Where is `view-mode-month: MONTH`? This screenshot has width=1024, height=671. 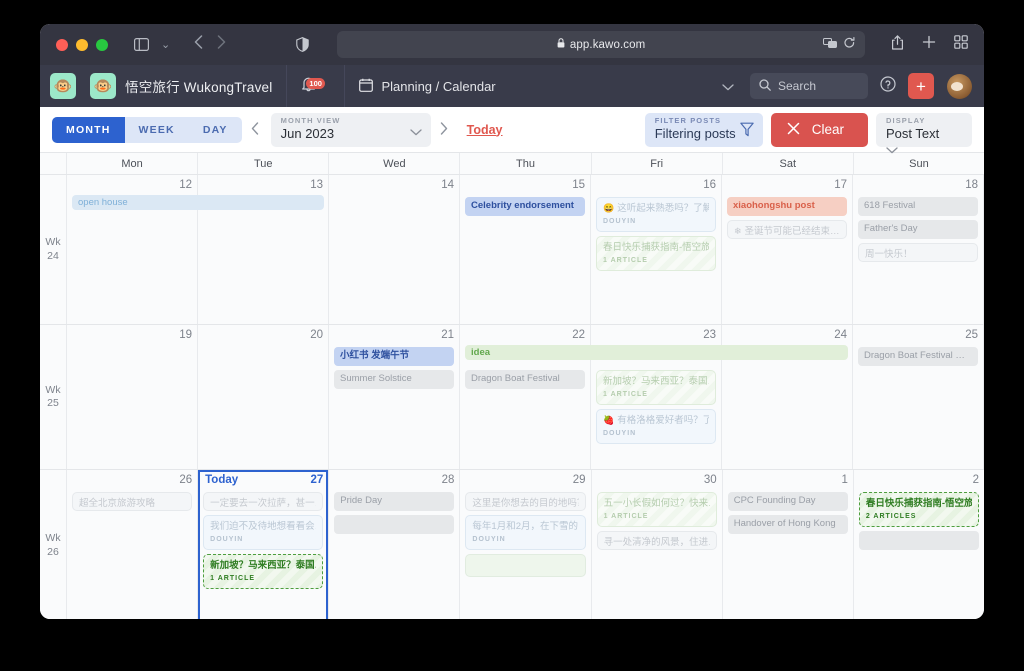 view-mode-month: MONTH is located at coordinates (88, 129).